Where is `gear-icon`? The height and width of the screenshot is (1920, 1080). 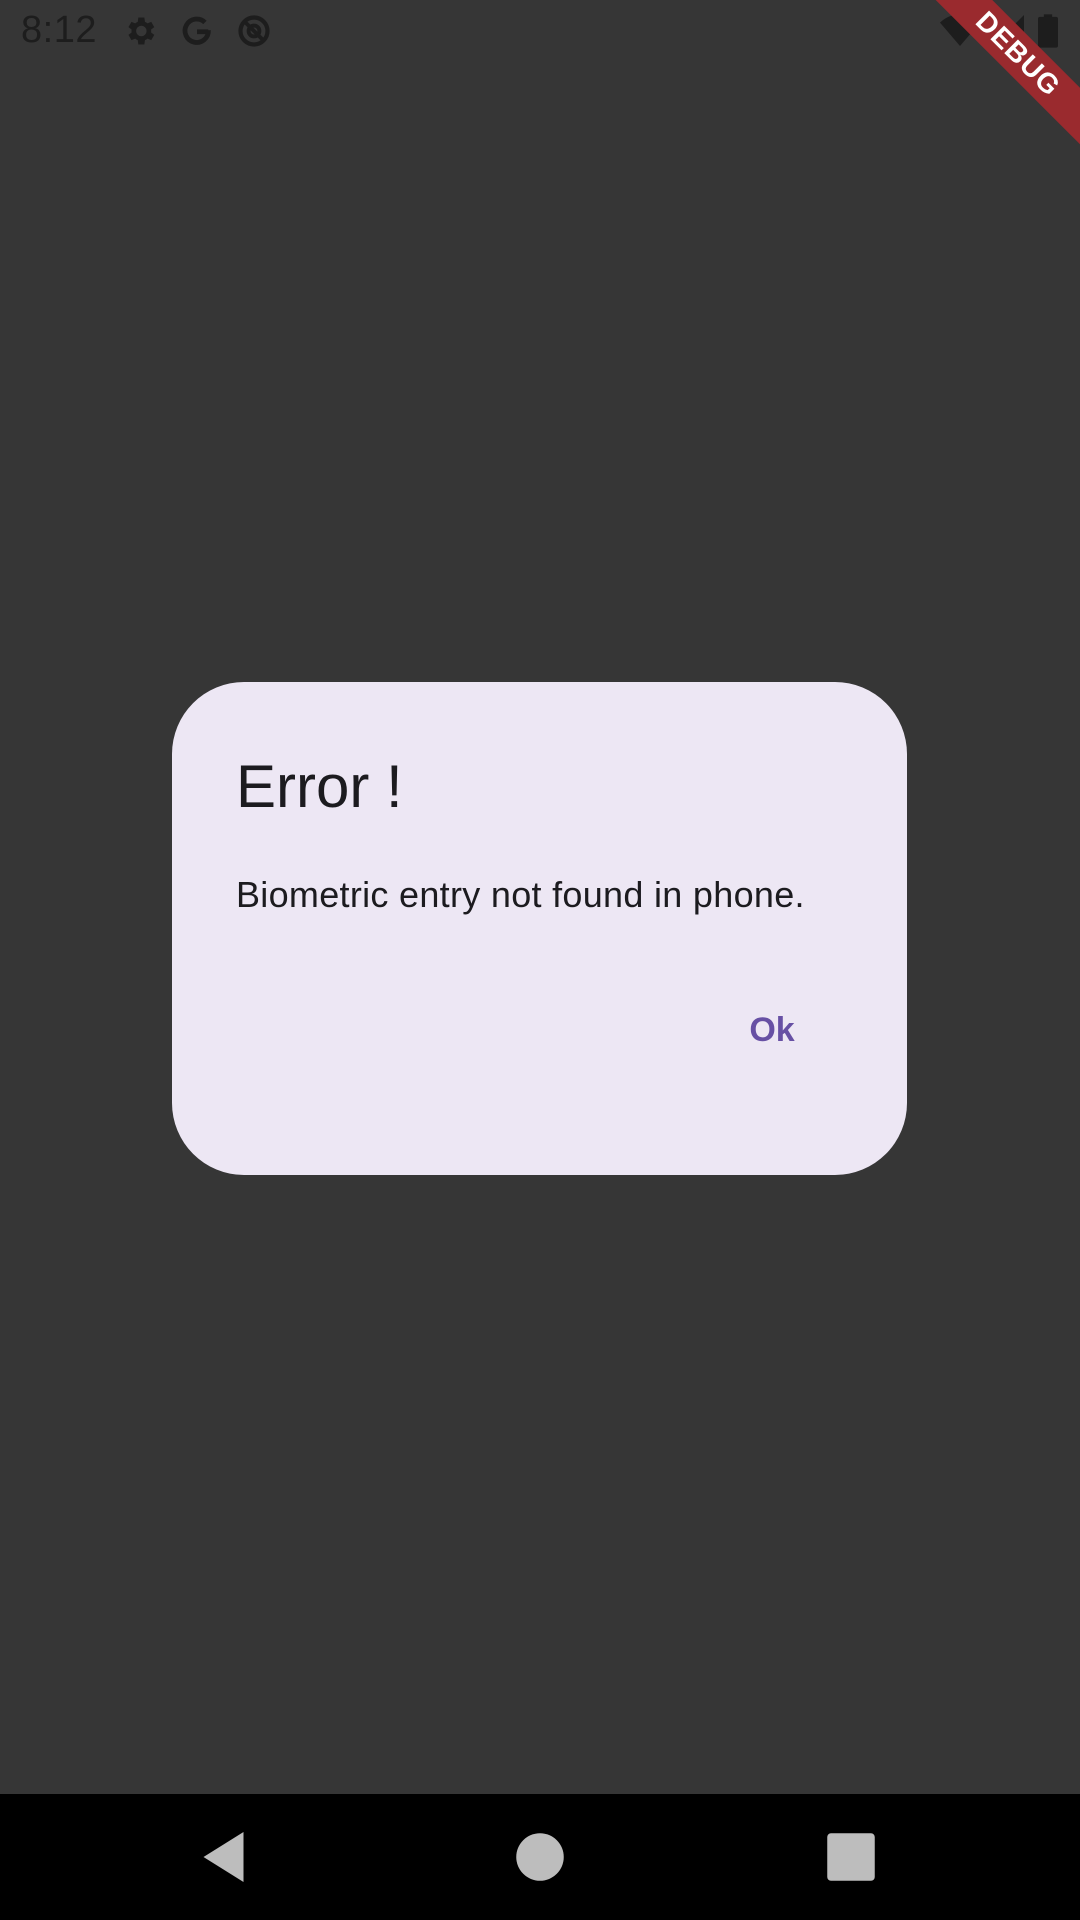
gear-icon is located at coordinates (141, 31).